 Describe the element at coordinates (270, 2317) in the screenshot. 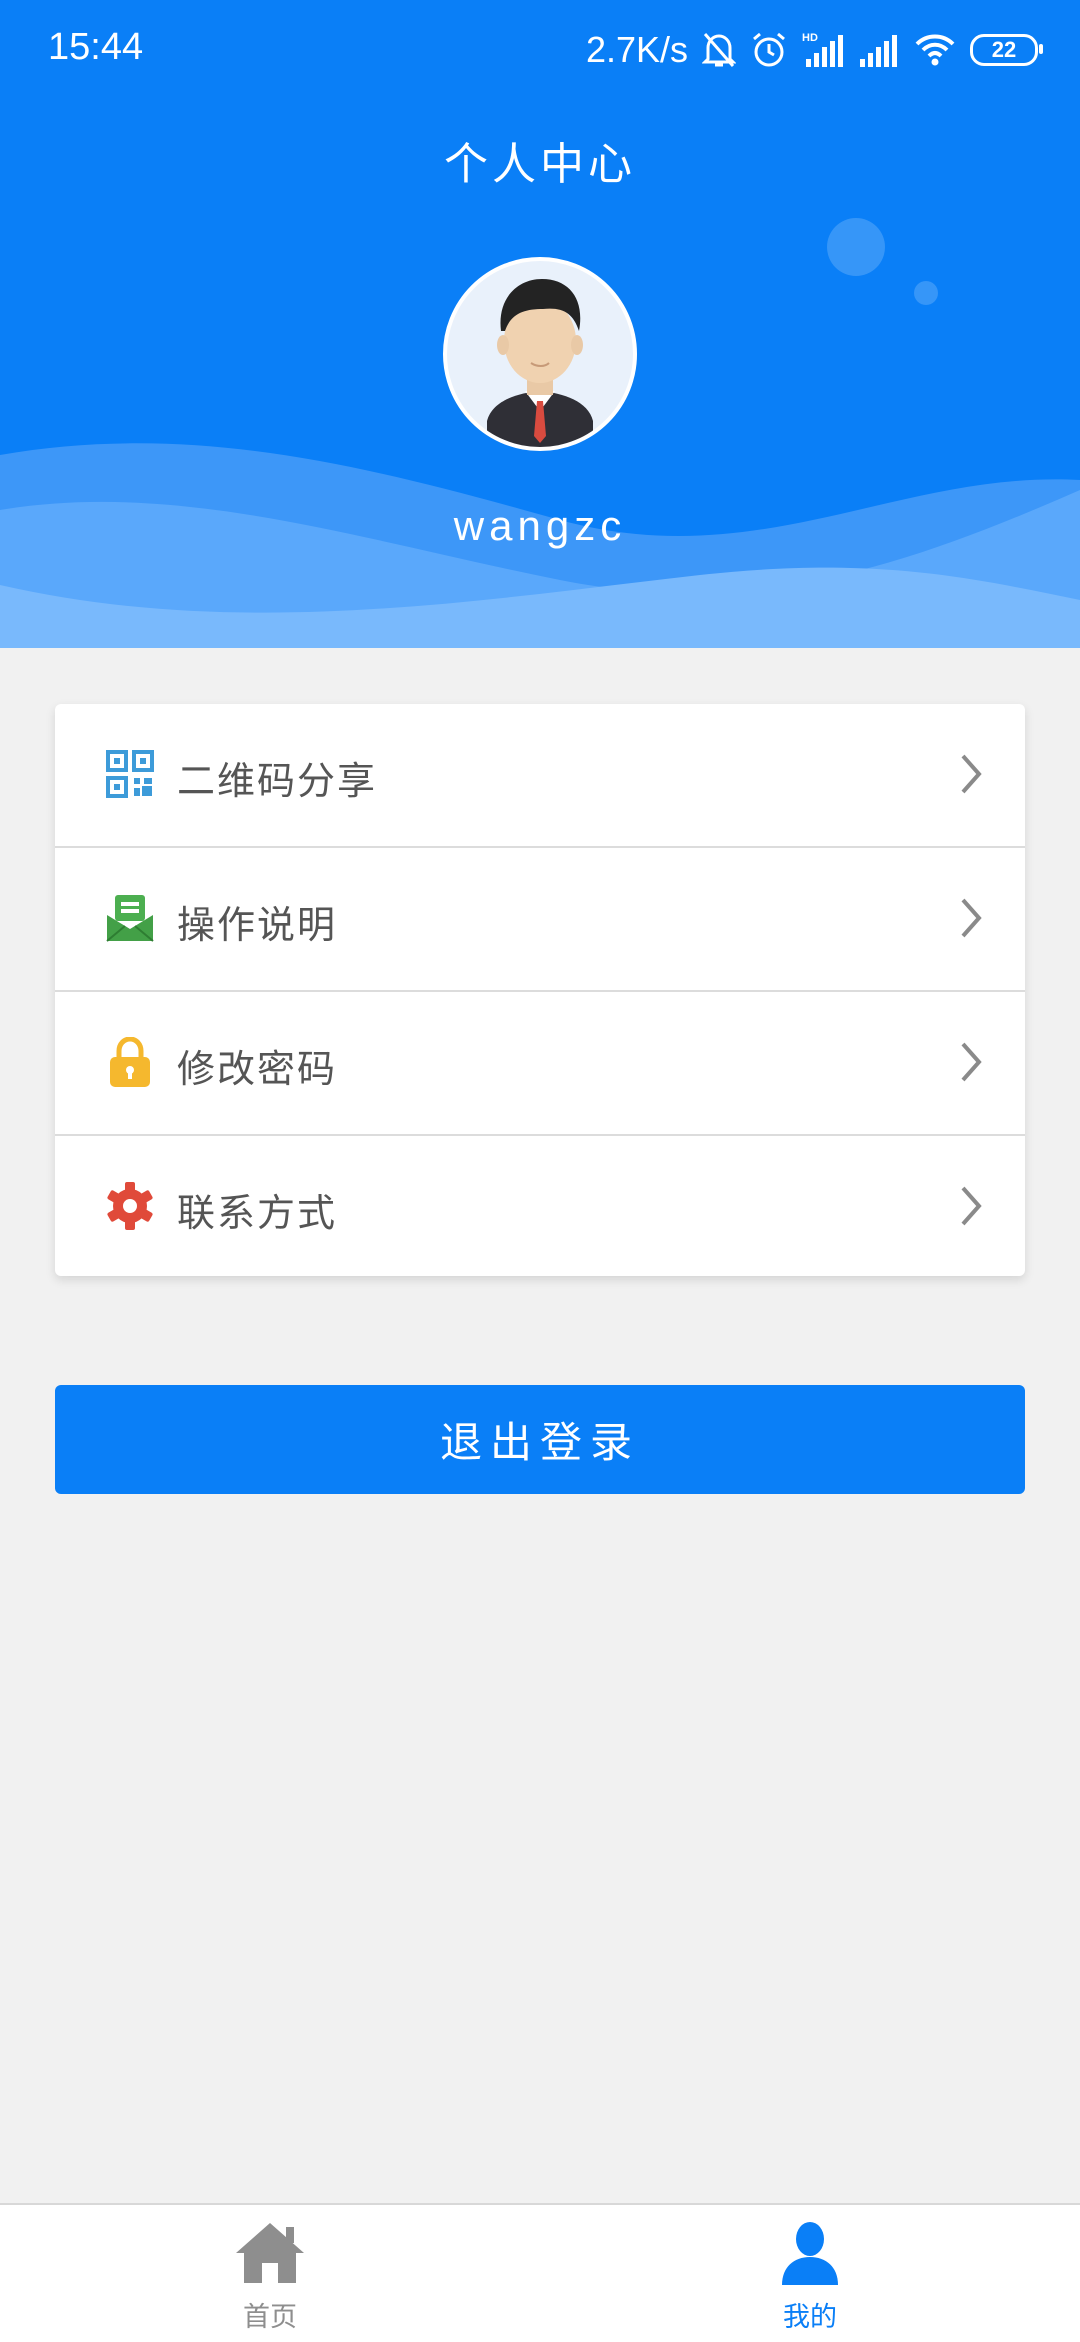

I see `nav-item-label: 首页` at that location.